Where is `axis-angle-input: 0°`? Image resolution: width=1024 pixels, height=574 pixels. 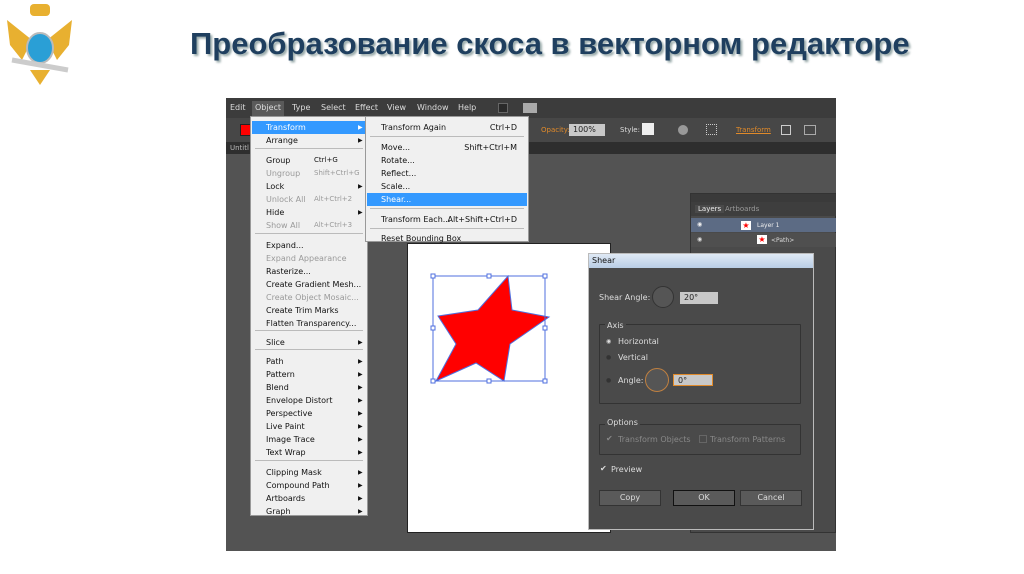
axis-angle-input: 0° is located at coordinates (693, 380).